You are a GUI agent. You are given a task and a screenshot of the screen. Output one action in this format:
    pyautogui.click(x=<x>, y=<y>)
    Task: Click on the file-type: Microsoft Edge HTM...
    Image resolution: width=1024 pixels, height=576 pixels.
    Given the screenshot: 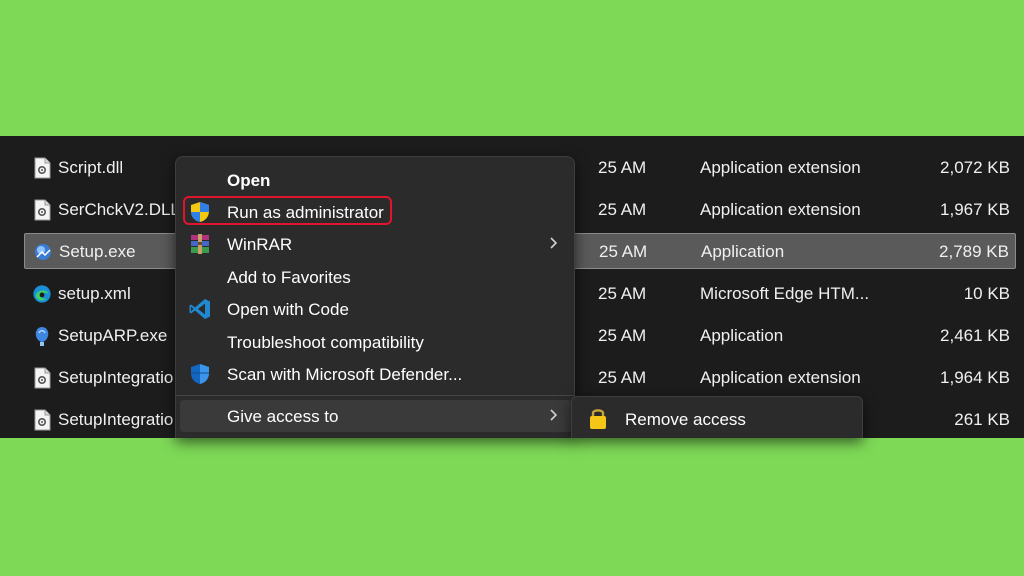 What is the action you would take?
    pyautogui.click(x=785, y=293)
    